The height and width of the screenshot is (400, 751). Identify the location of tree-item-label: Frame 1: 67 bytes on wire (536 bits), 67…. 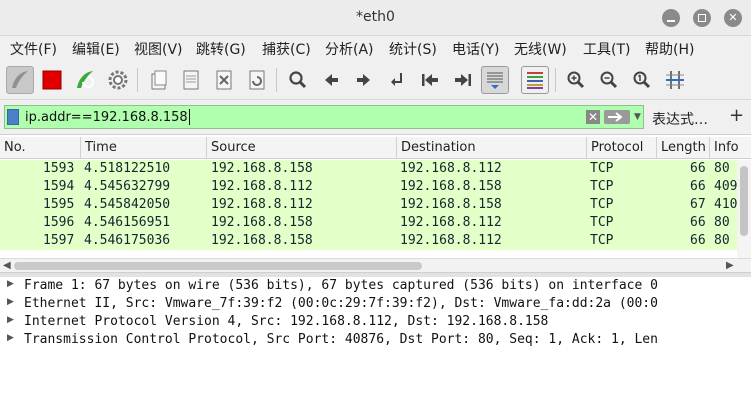
(341, 285).